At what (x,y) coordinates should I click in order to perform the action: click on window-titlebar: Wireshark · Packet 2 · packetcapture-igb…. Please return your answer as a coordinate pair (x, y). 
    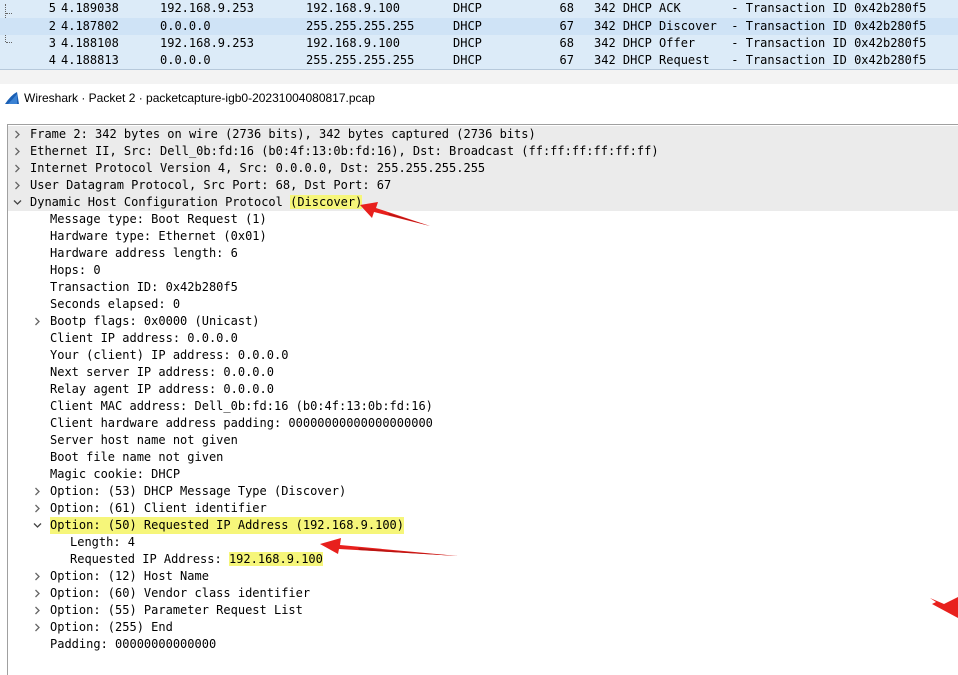
    Looking at the image, I should click on (479, 98).